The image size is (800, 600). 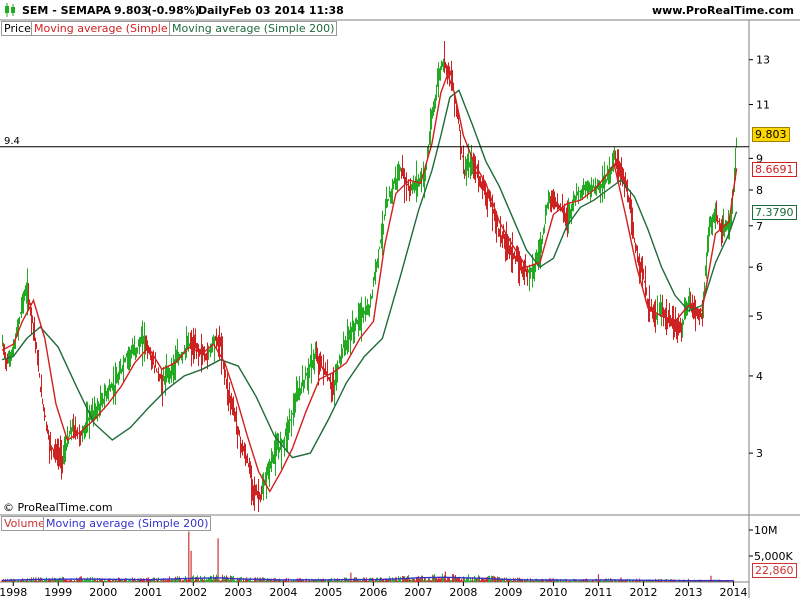 What do you see at coordinates (759, 190) in the screenshot?
I see `y-tick-label: 8` at bounding box center [759, 190].